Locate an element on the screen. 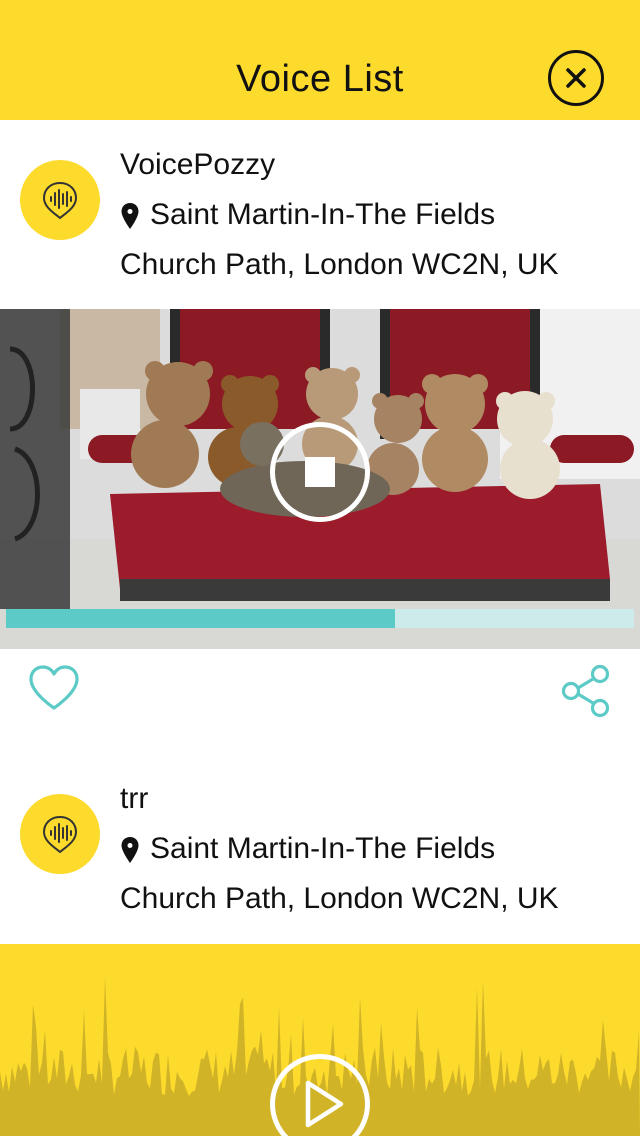 This screenshot has height=1136, width=640. heart-icon is located at coordinates (54, 687).